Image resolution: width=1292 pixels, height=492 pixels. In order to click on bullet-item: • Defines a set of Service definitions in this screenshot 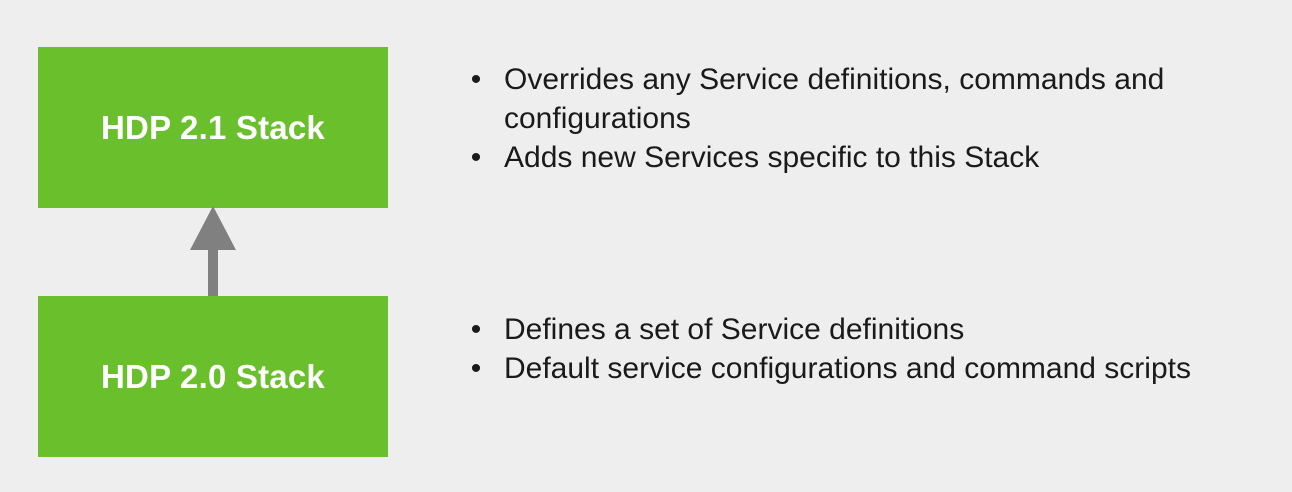, I will do `click(828, 329)`.